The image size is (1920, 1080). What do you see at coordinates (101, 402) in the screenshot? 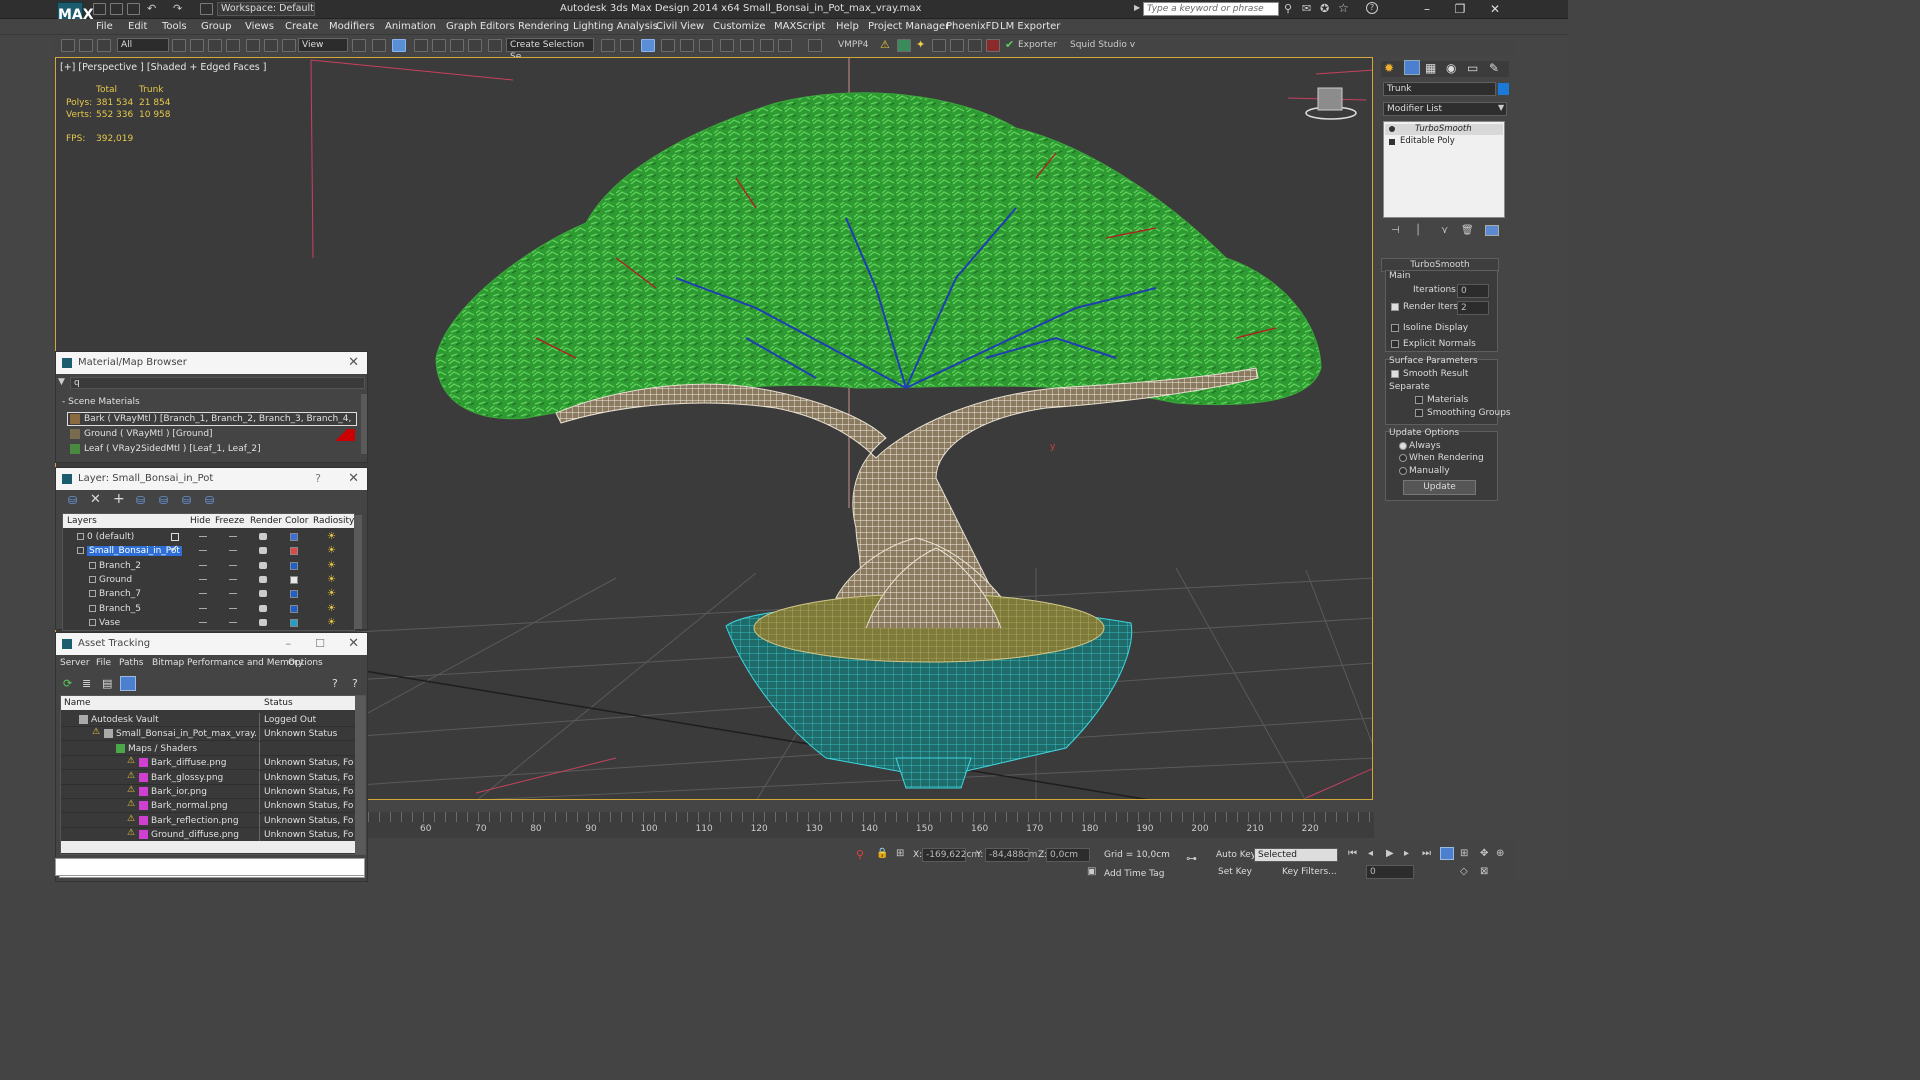
I see `scene-materials-section: - Scene Materials` at bounding box center [101, 402].